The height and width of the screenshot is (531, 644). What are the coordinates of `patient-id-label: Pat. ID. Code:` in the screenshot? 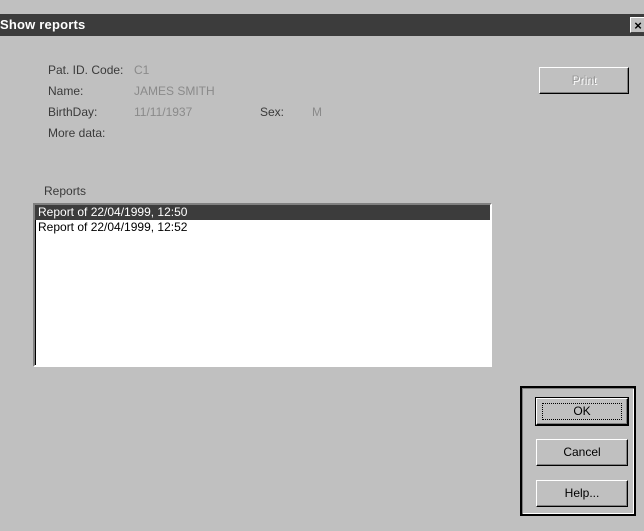 It's located at (86, 70).